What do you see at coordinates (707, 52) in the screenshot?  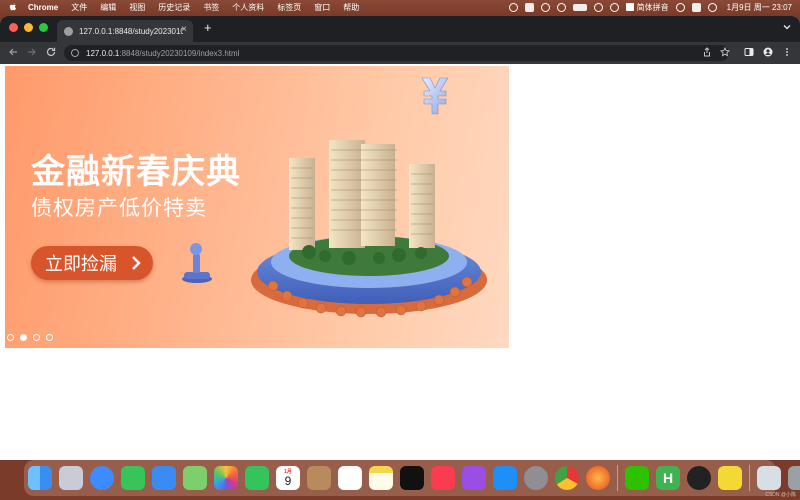 I see `share-icon` at bounding box center [707, 52].